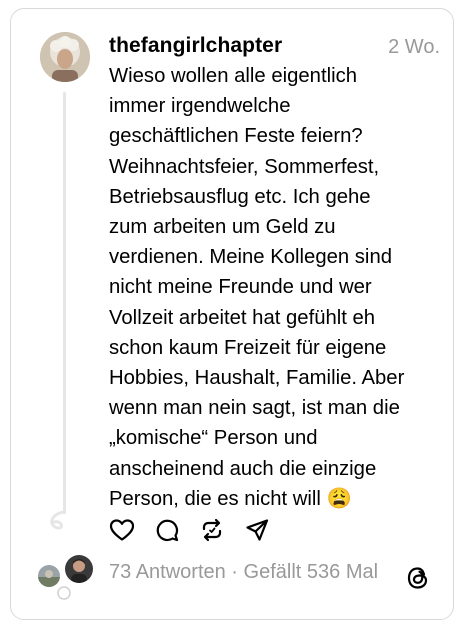 This screenshot has width=468, height=633. I want to click on likes-count: Gefällt 536 Mal, so click(311, 572).